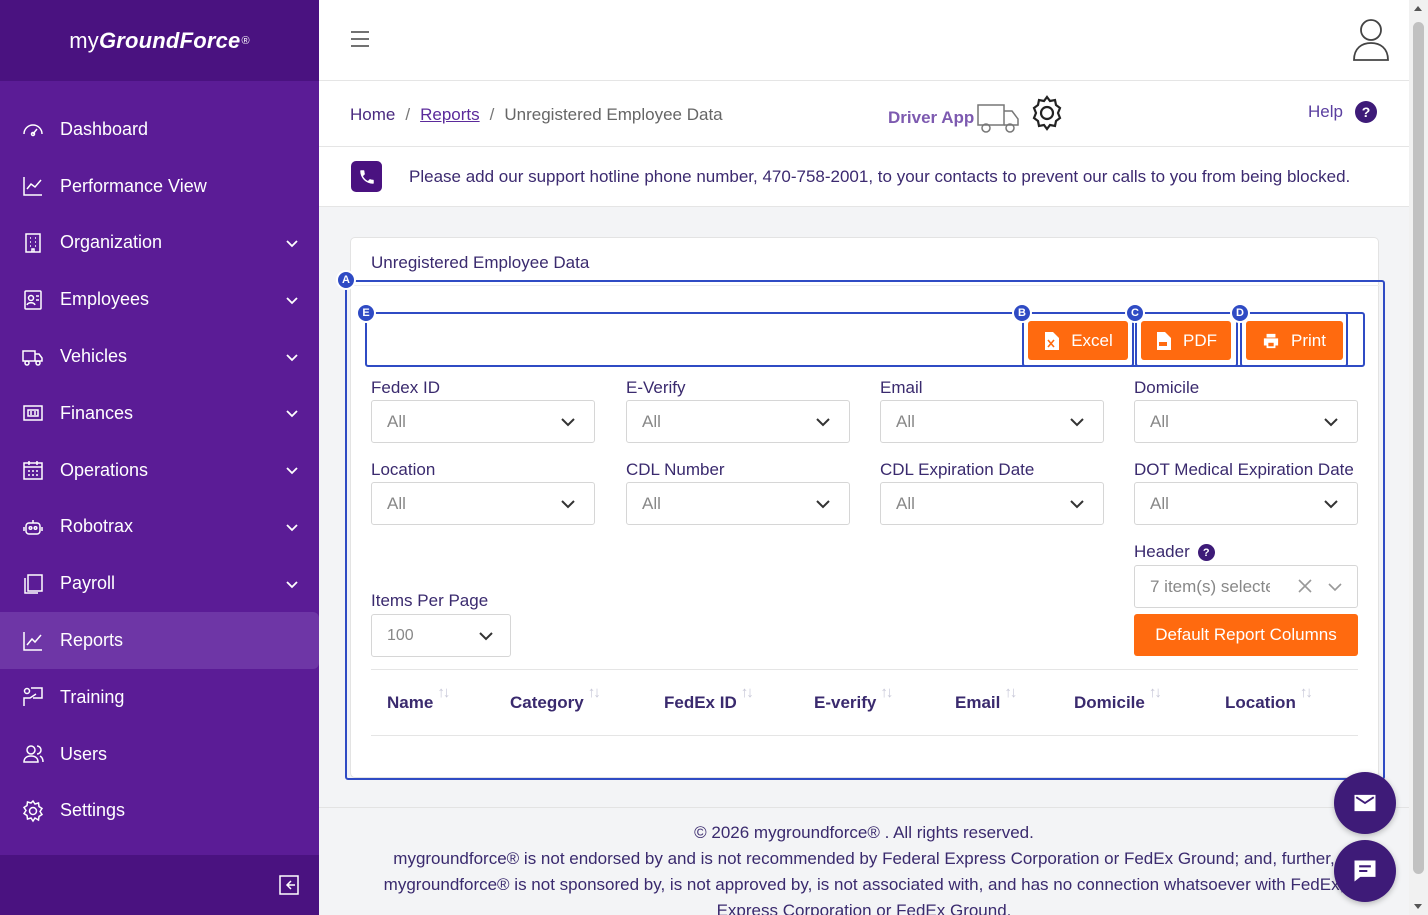 The width and height of the screenshot is (1428, 915). I want to click on page-scrollbar, so click(1418, 457).